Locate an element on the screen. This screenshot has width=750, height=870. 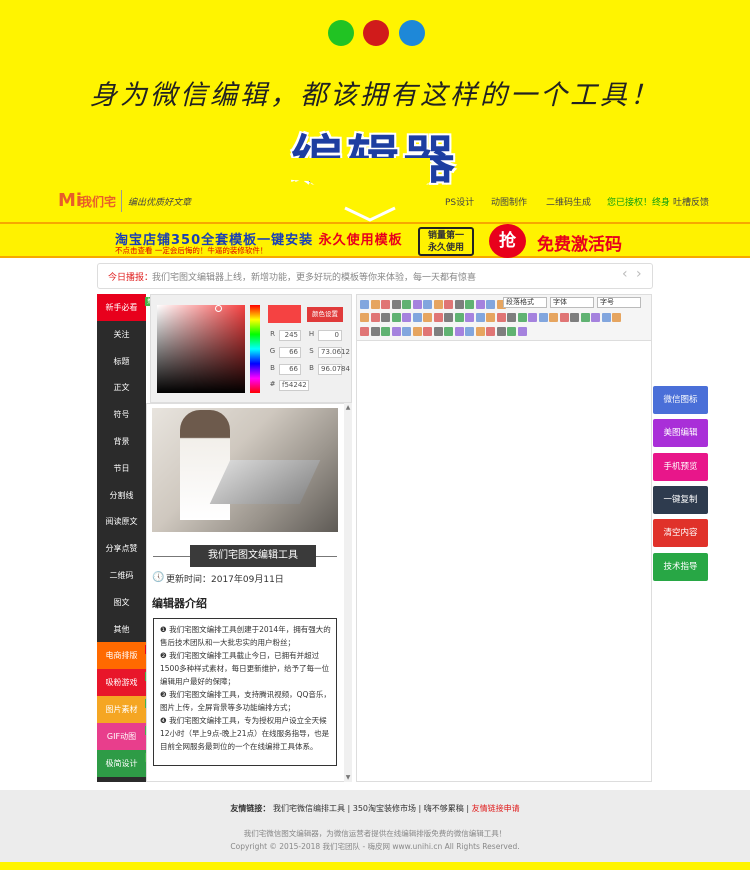
sidebar-item: 二维码 is located at coordinates (121, 575).